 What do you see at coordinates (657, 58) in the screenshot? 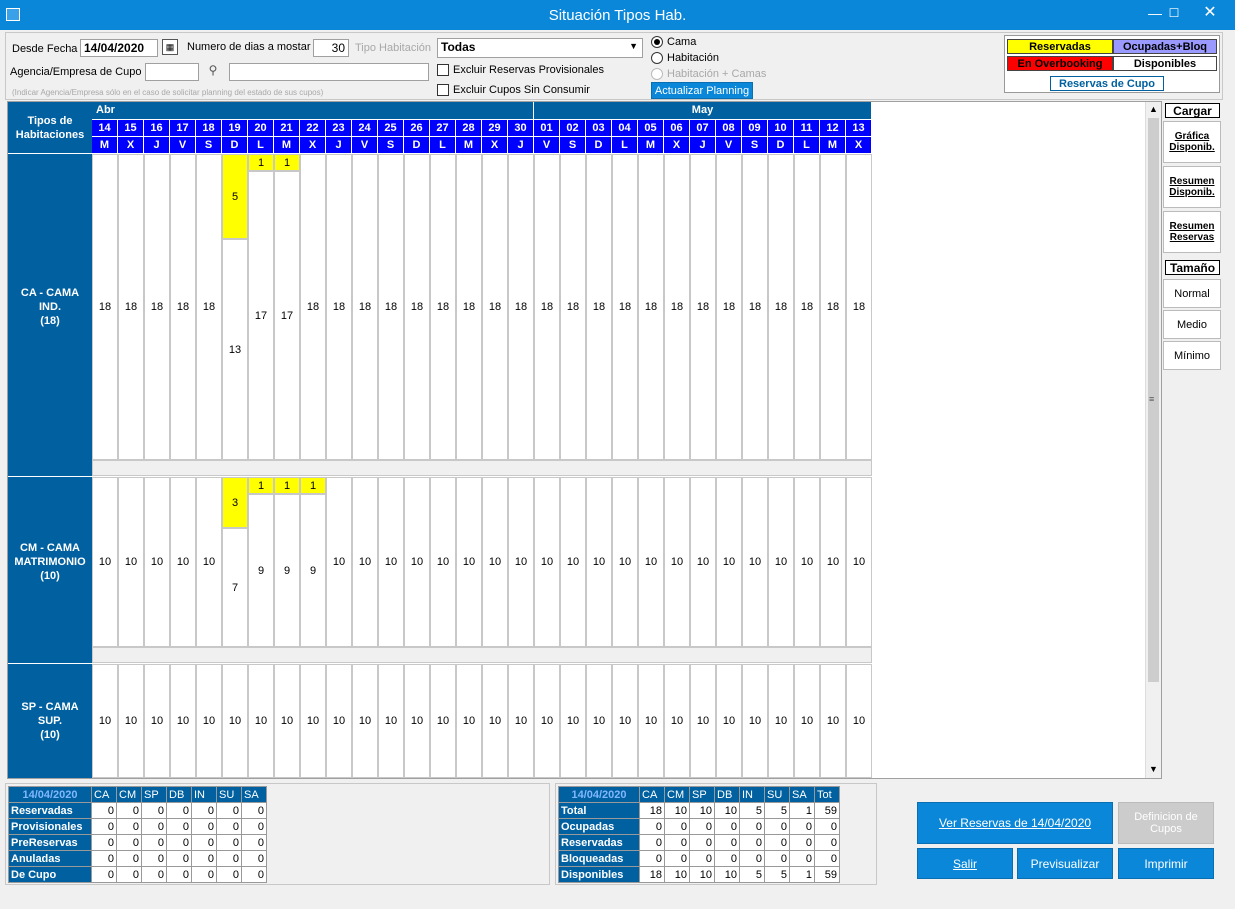
I see `radio-habitacion` at bounding box center [657, 58].